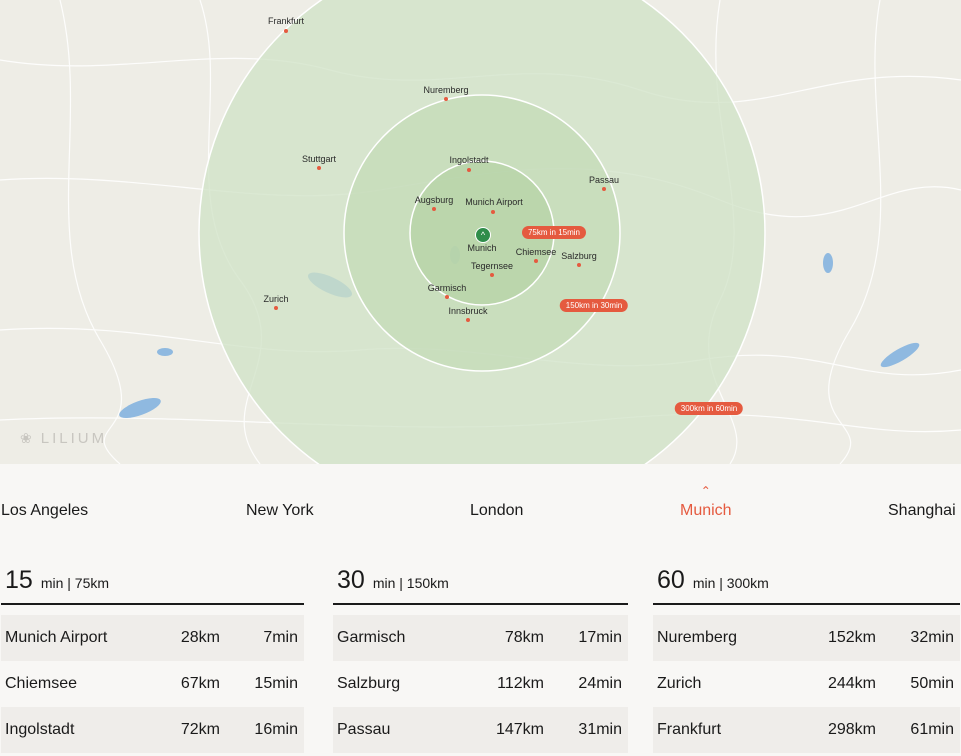 This screenshot has width=961, height=756. What do you see at coordinates (41, 683) in the screenshot?
I see `destination-name: Chiemsee` at bounding box center [41, 683].